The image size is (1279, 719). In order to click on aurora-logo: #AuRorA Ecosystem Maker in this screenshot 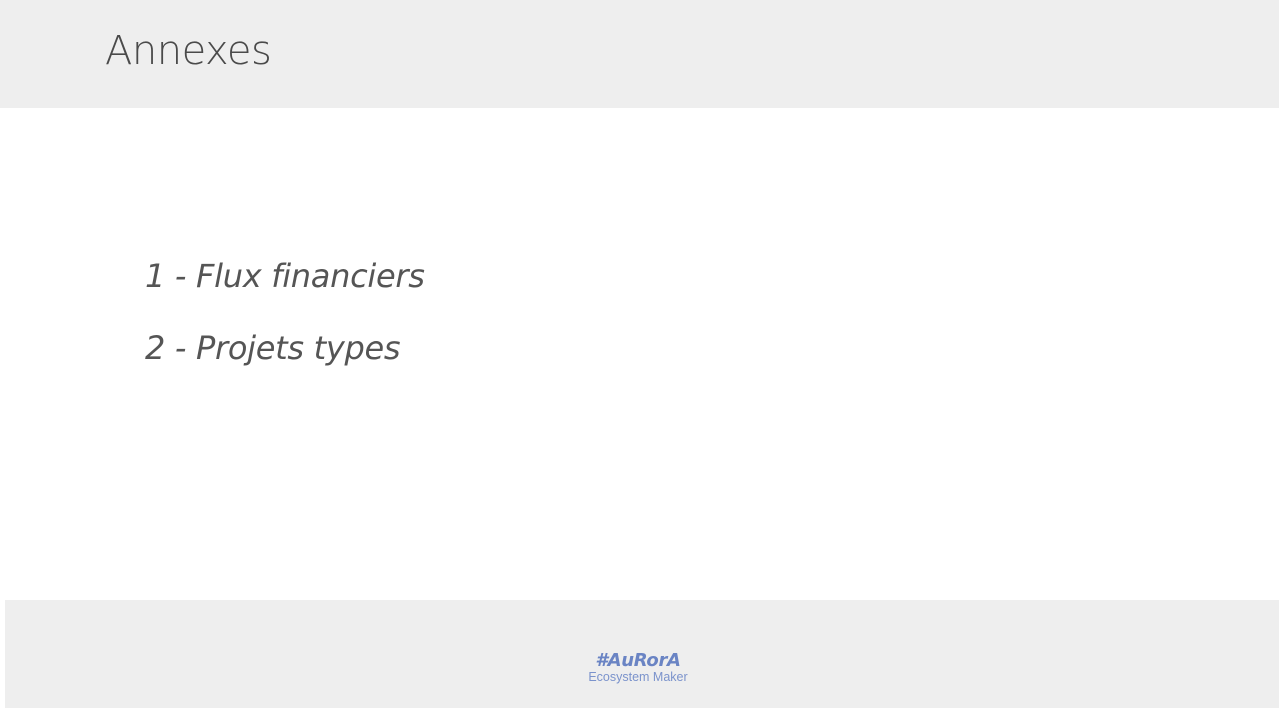, I will do `click(638, 667)`.